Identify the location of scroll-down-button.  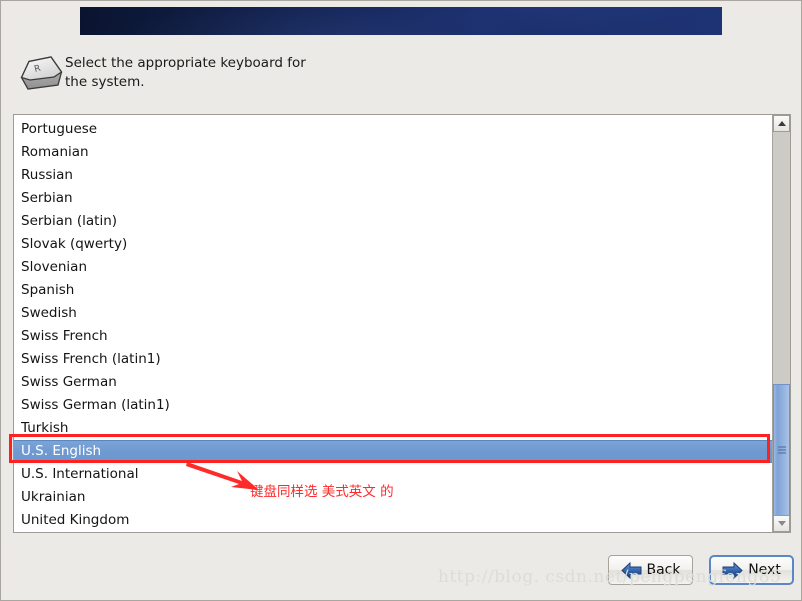
(781, 523).